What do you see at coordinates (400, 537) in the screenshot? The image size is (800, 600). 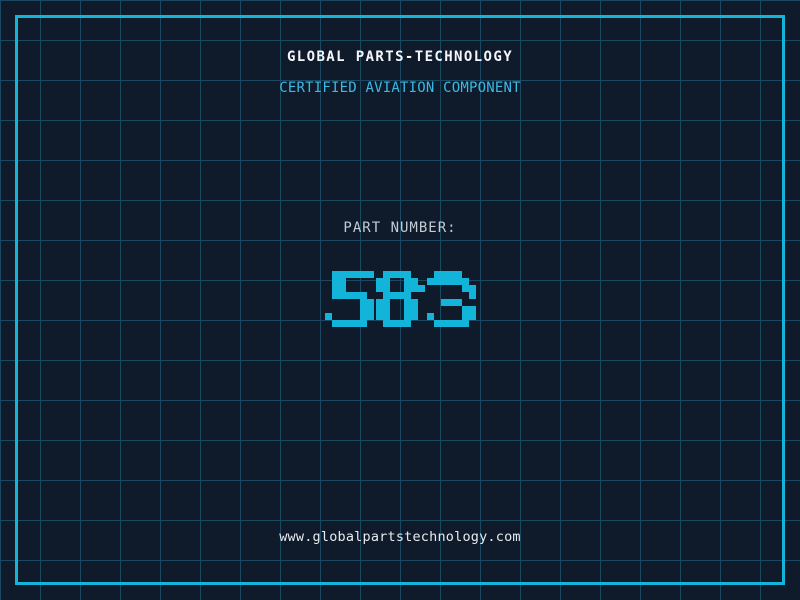 I see `website-url: www.globalpartstechnology.com` at bounding box center [400, 537].